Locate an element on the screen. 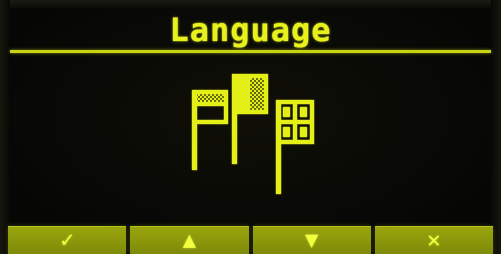 The width and height of the screenshot is (501, 254). arrow-up-icon: ▲ is located at coordinates (189, 240).